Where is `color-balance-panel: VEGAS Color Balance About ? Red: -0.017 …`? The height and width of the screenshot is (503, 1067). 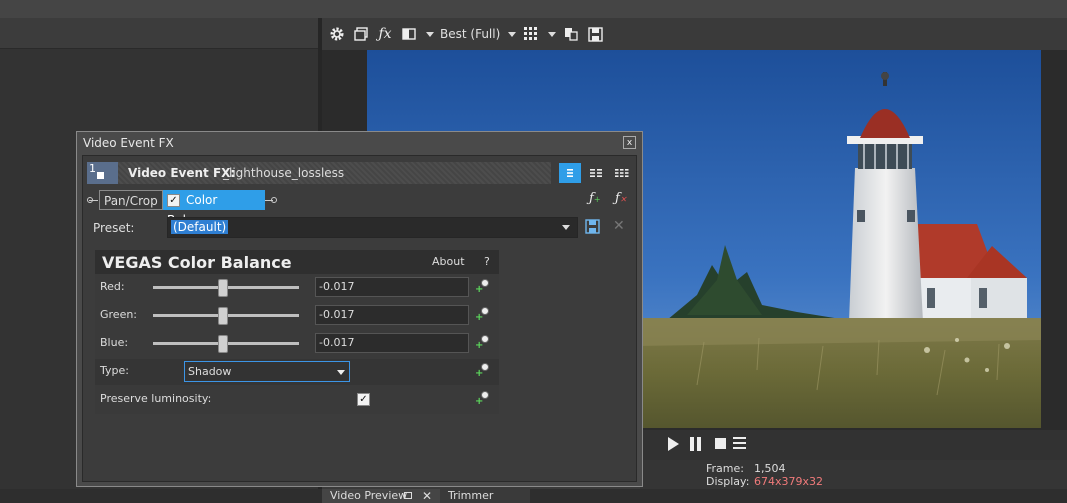
color-balance-panel: VEGAS Color Balance About ? Red: -0.017 … is located at coordinates (297, 332).